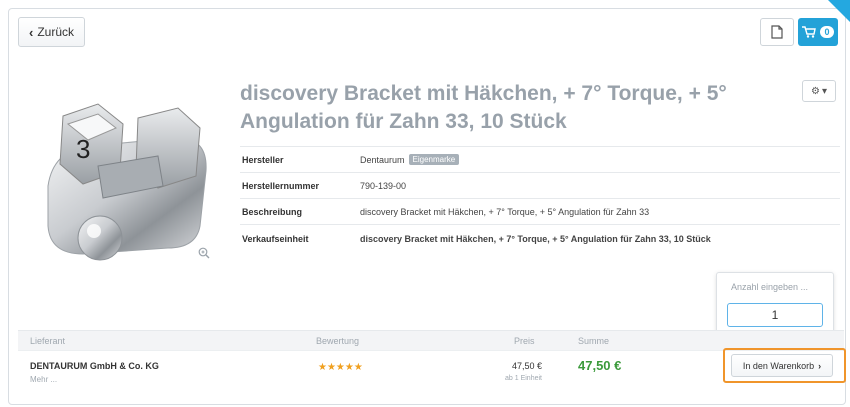  Describe the element at coordinates (809, 32) in the screenshot. I see `cart-icon` at that location.